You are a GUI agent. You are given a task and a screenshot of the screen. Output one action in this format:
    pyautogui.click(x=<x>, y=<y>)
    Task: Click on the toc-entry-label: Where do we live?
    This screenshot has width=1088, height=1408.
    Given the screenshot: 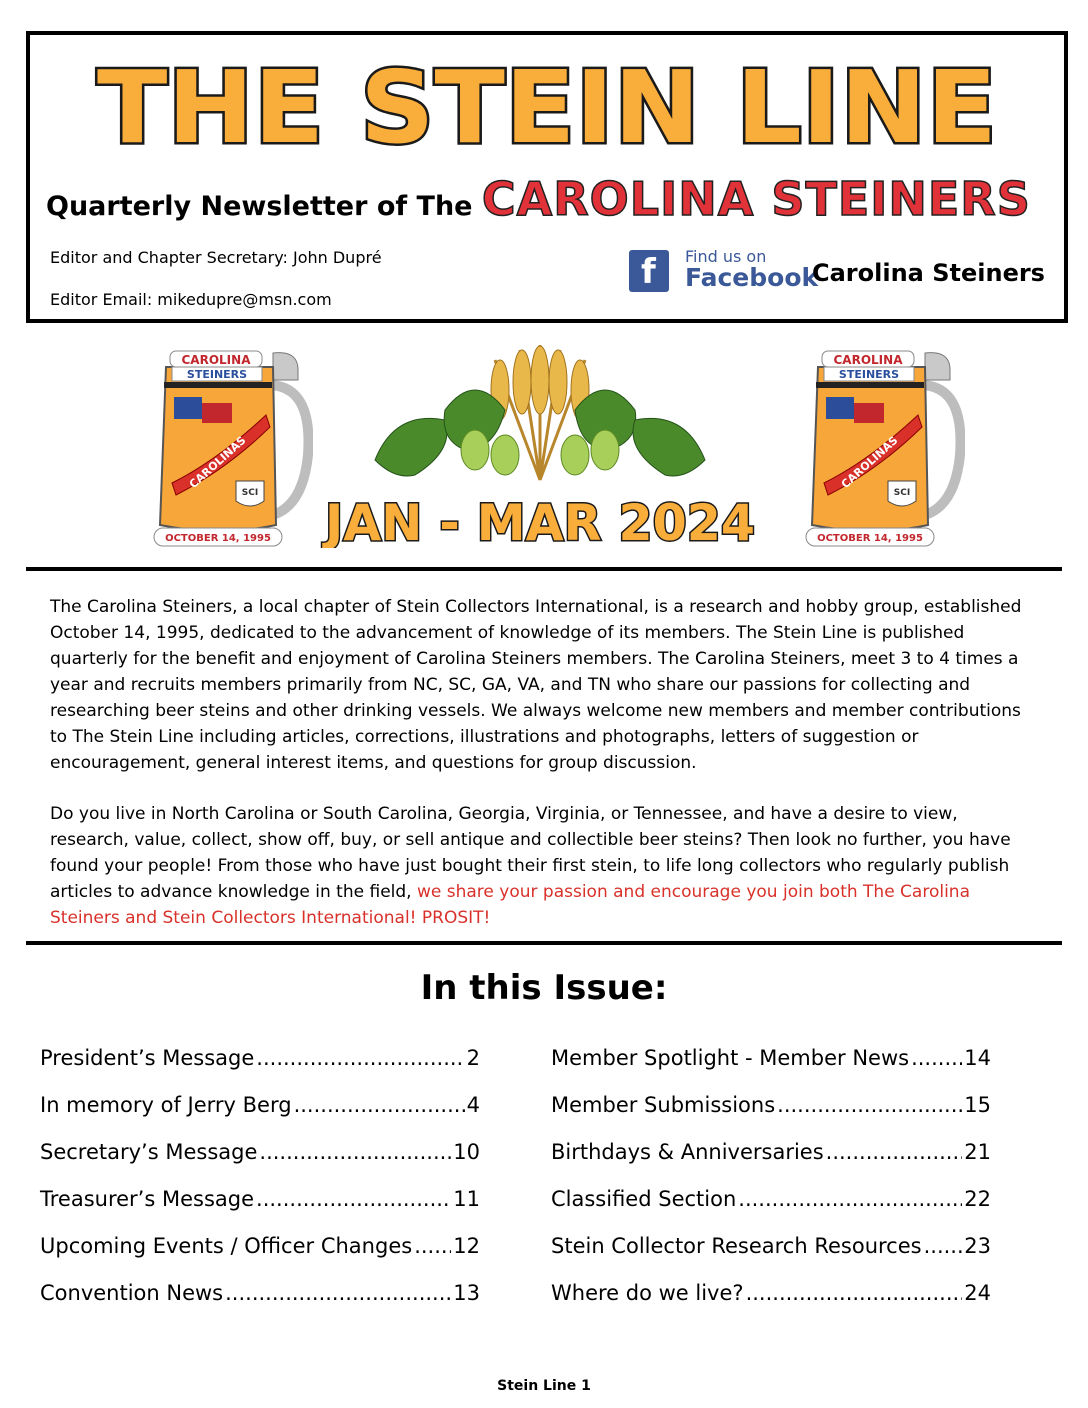 What is the action you would take?
    pyautogui.click(x=647, y=1293)
    